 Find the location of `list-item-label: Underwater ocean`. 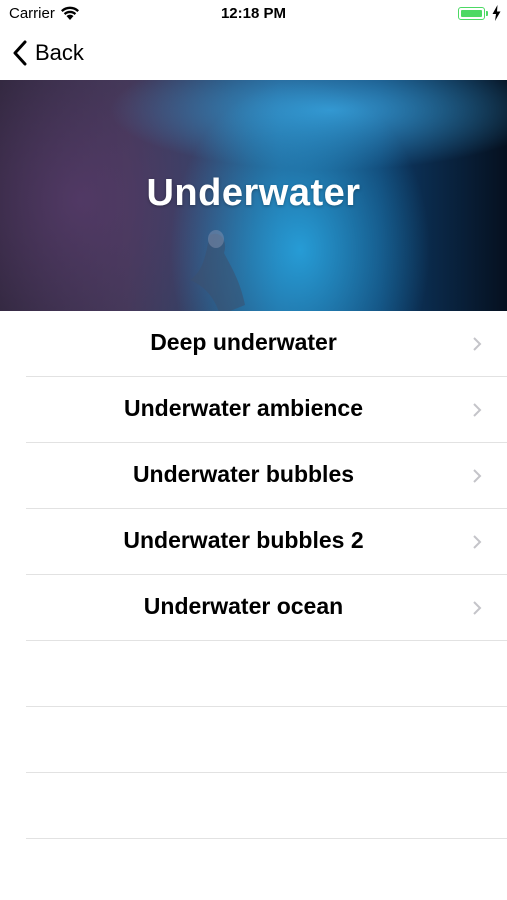

list-item-label: Underwater ocean is located at coordinates (243, 606).